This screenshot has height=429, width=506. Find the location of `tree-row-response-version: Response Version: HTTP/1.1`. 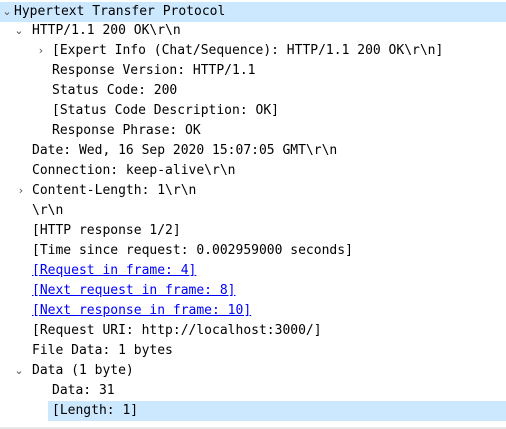

tree-row-response-version: Response Version: HTTP/1.1 is located at coordinates (253, 71).